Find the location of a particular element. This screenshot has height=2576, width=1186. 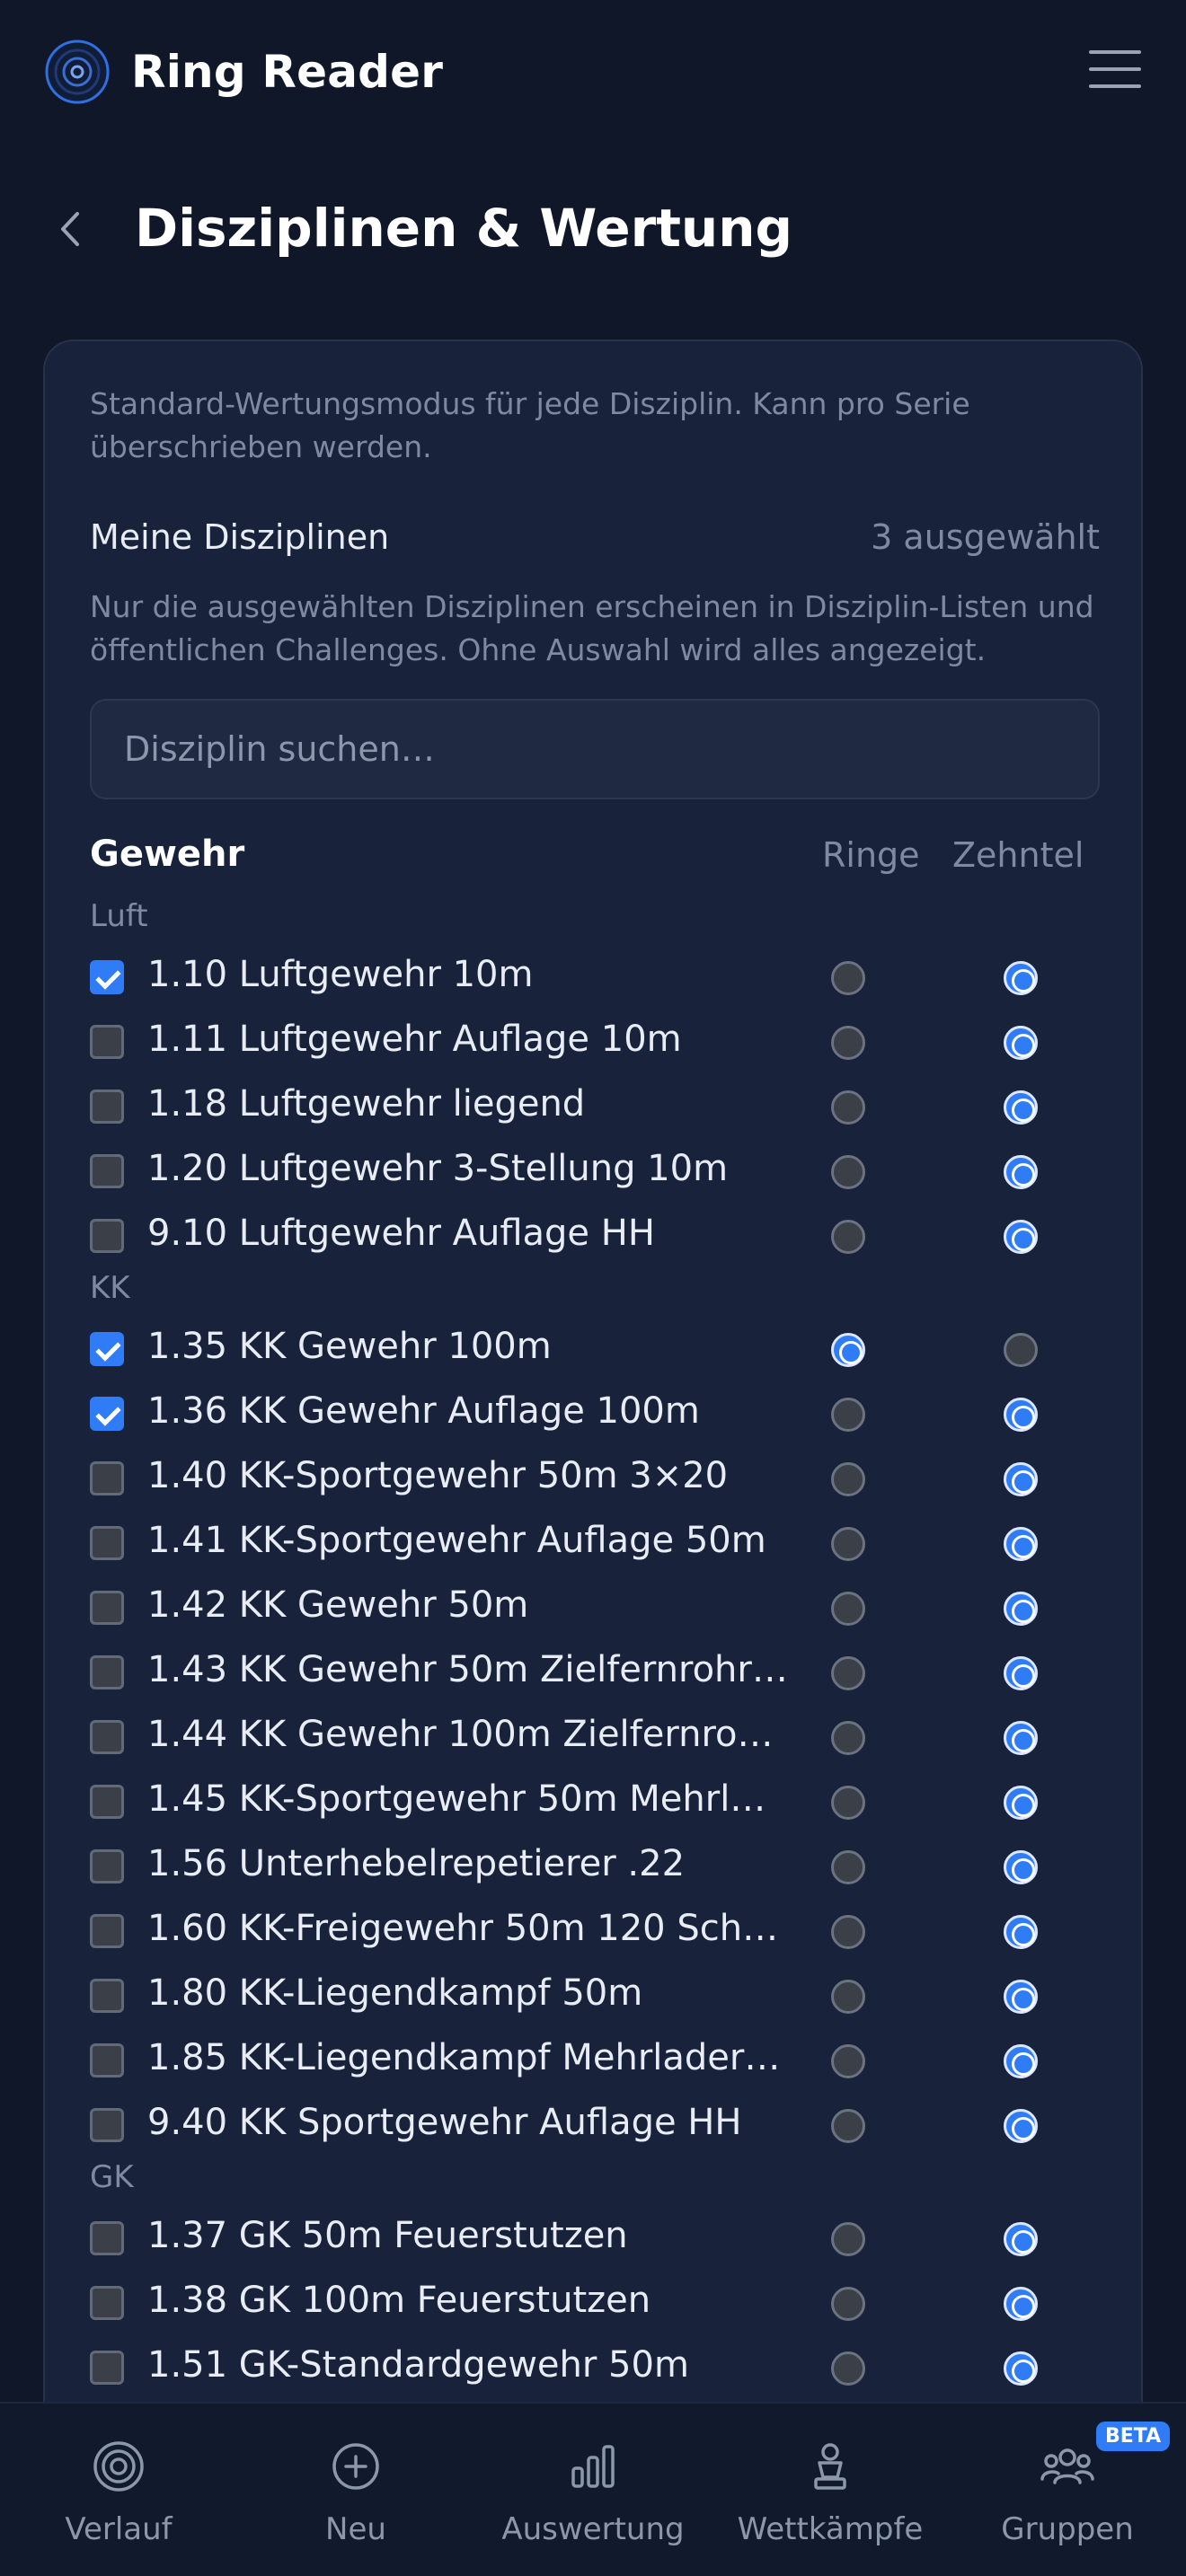

nav-item-auswertung: Auswertung is located at coordinates (593, 2490).